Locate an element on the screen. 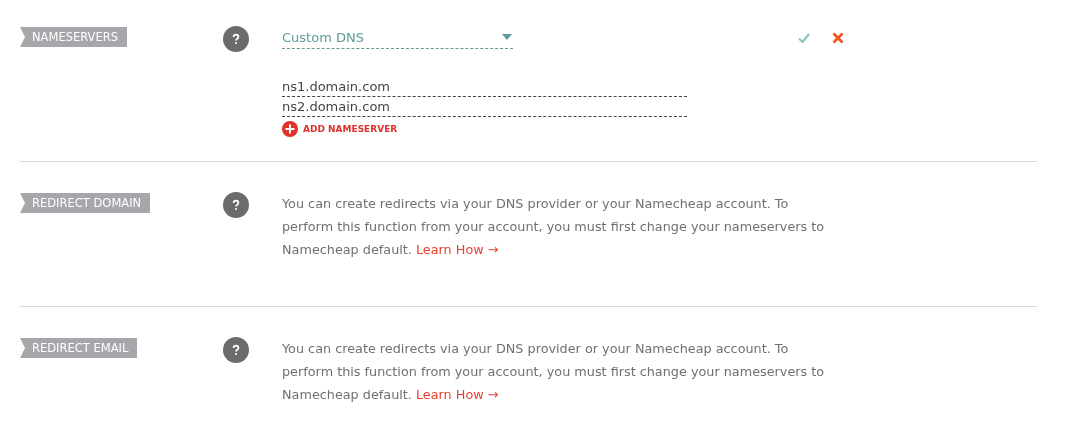  plus-icon is located at coordinates (290, 129).